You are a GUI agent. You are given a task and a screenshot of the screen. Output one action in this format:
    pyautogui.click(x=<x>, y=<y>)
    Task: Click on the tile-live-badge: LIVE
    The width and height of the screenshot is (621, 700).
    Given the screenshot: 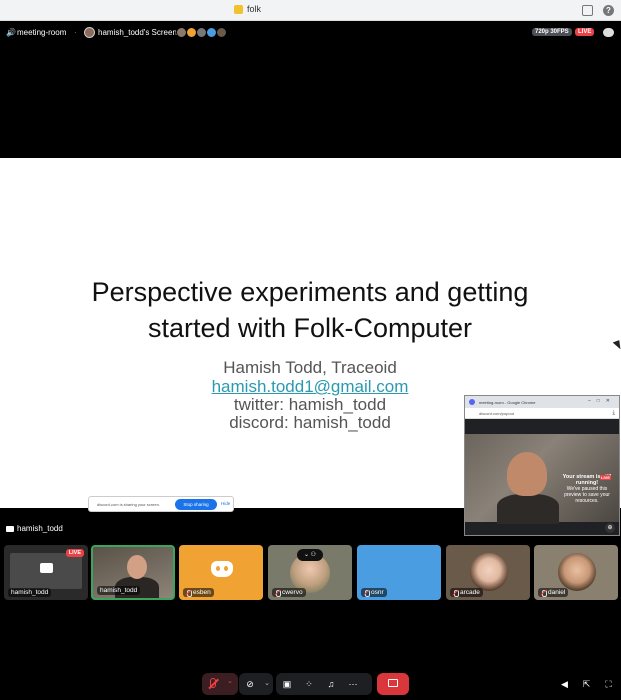 What is the action you would take?
    pyautogui.click(x=74, y=553)
    